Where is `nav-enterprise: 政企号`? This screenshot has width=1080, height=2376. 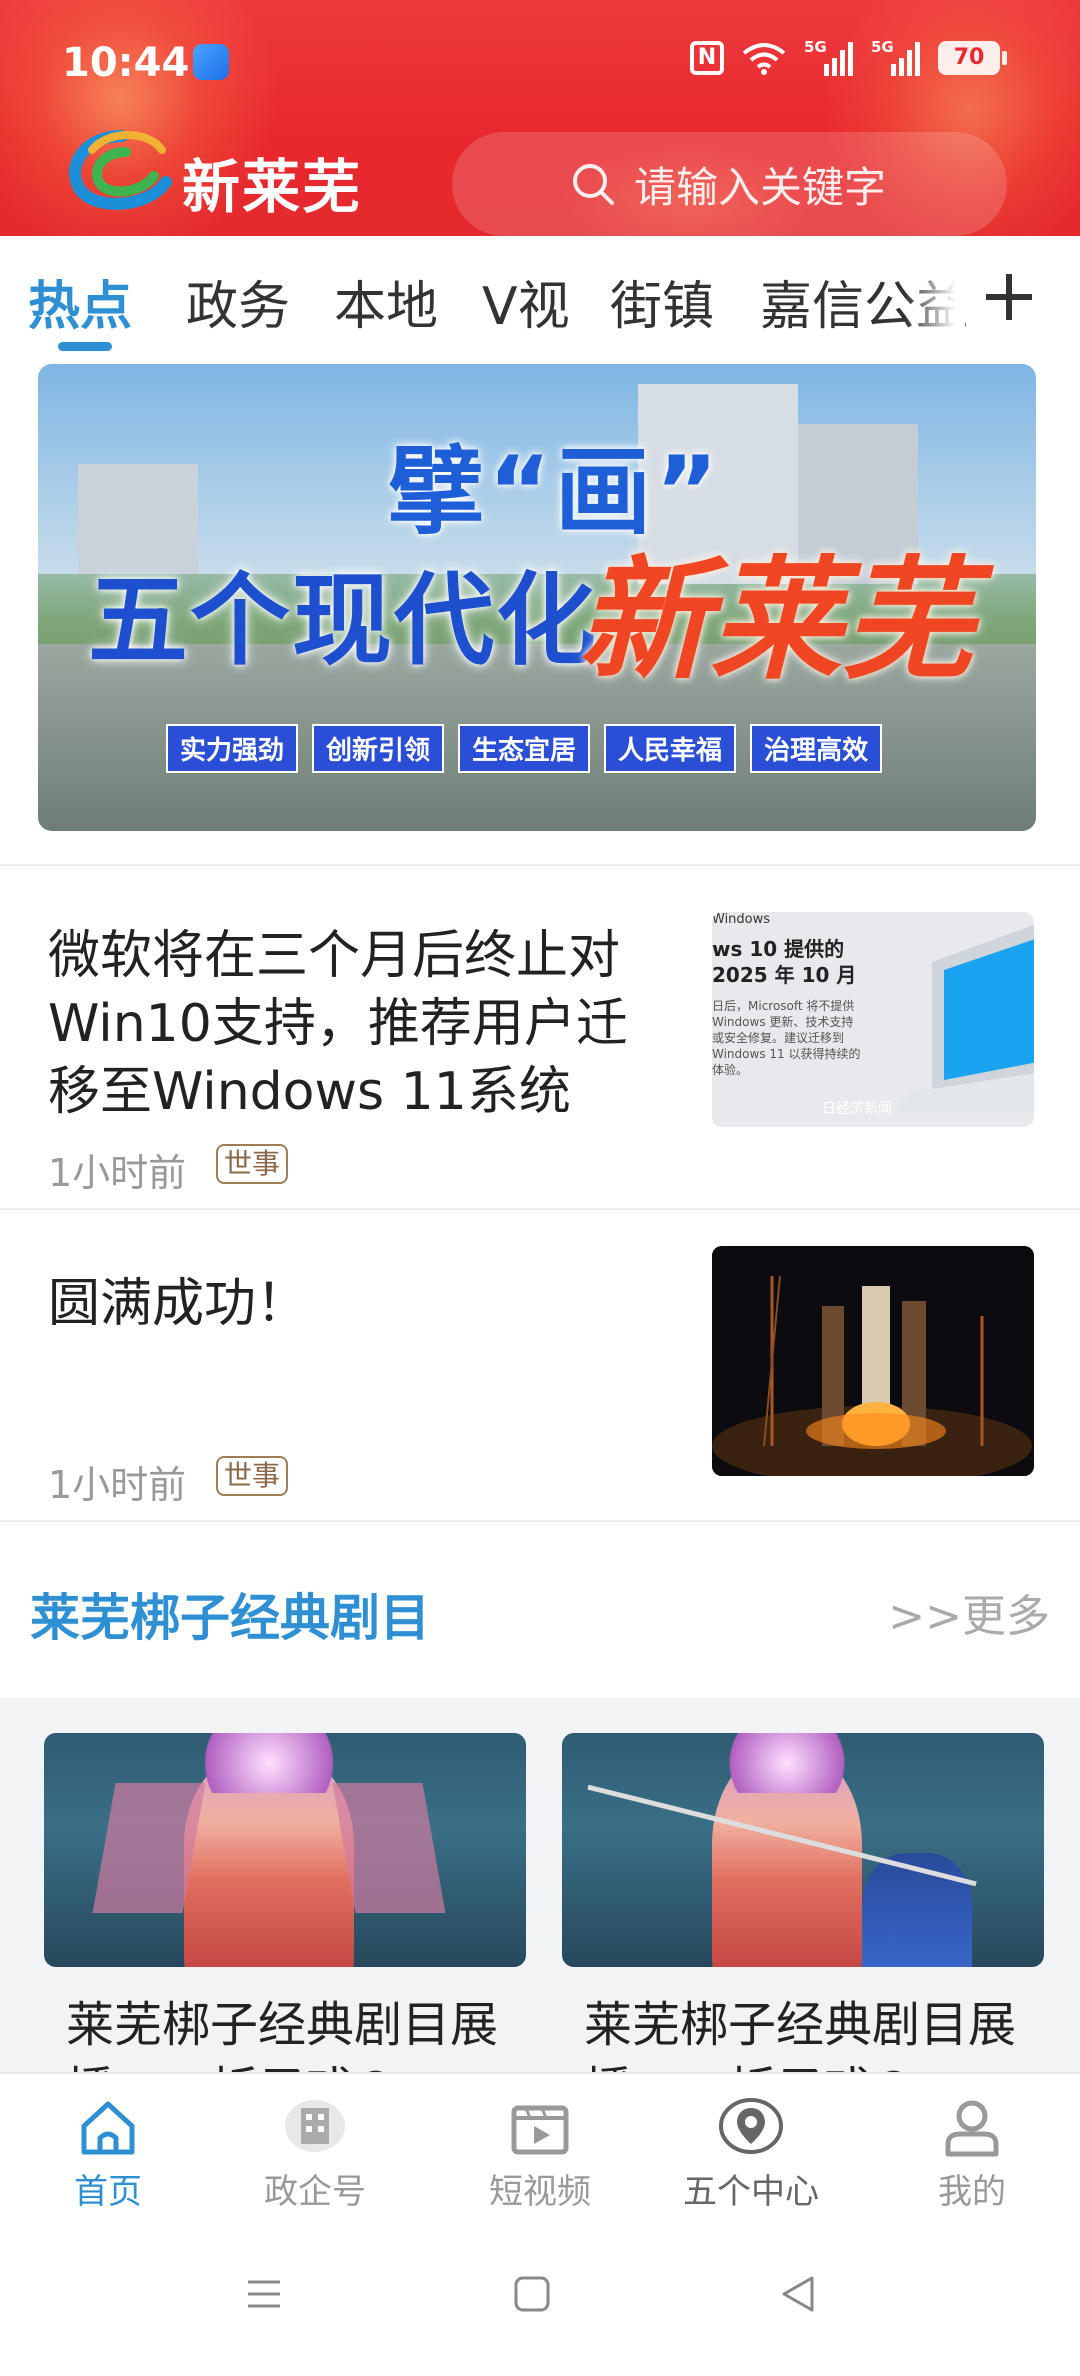
nav-enterprise: 政企号 is located at coordinates (315, 2144).